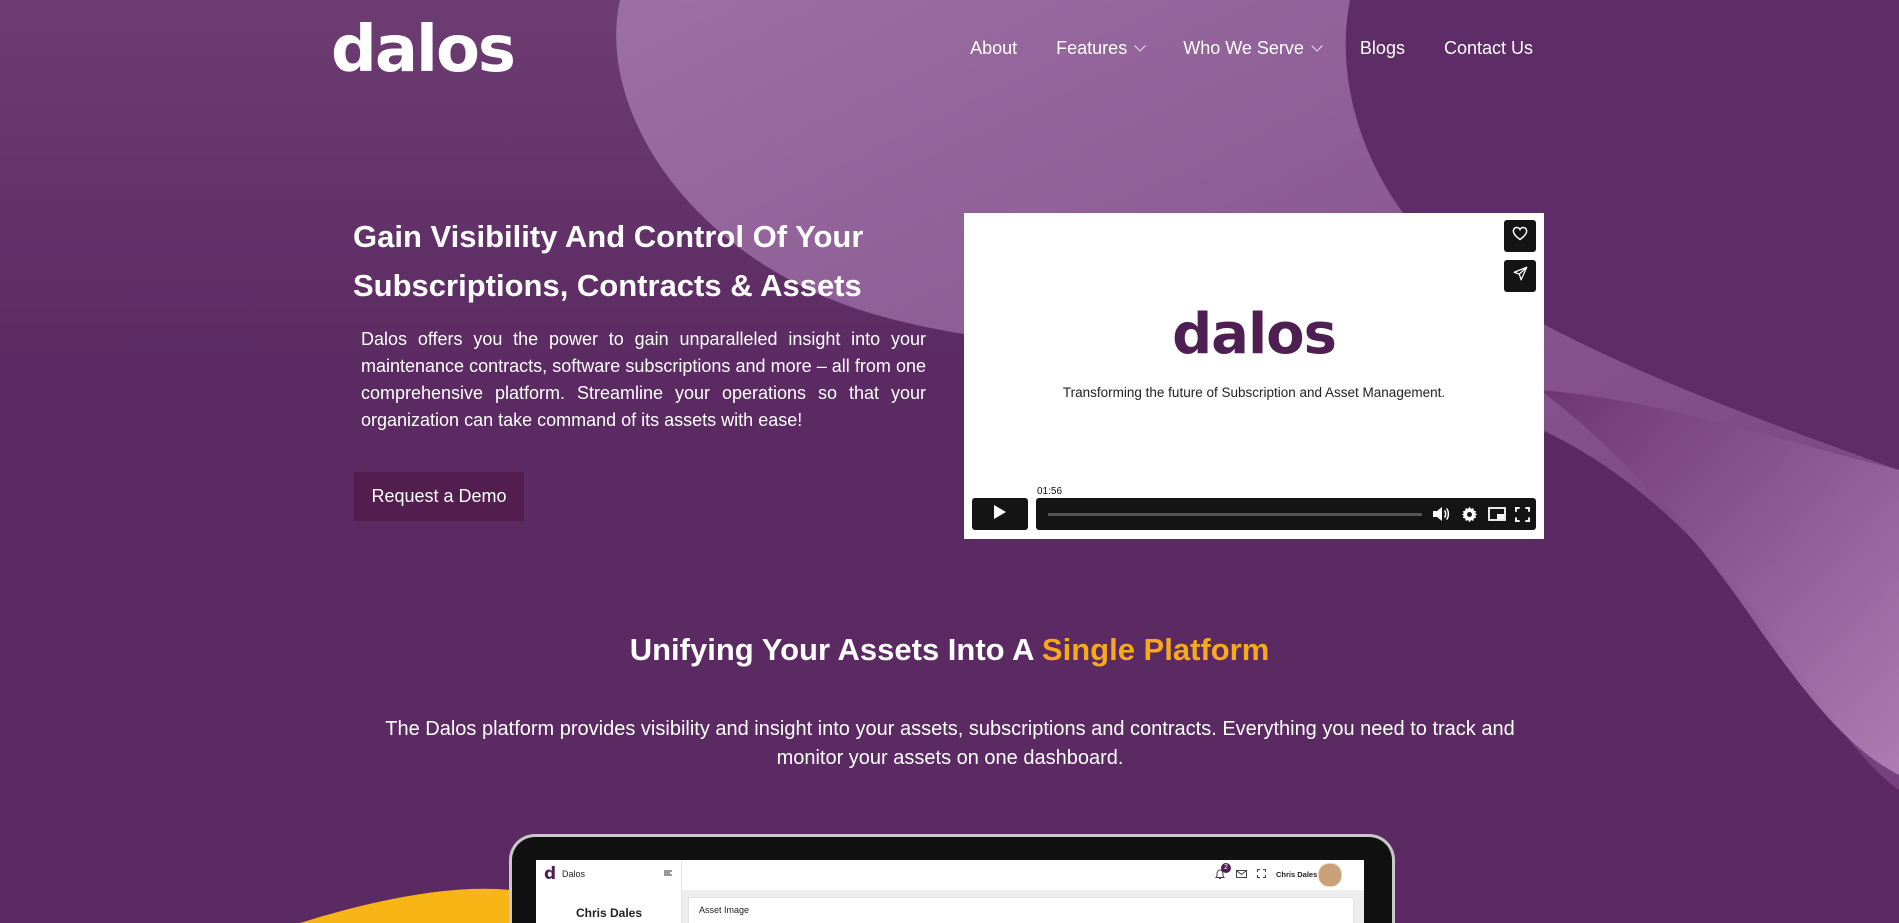 The image size is (1899, 923). Describe the element at coordinates (609, 913) in the screenshot. I see `sidebar-user-name: Chris Dales` at that location.